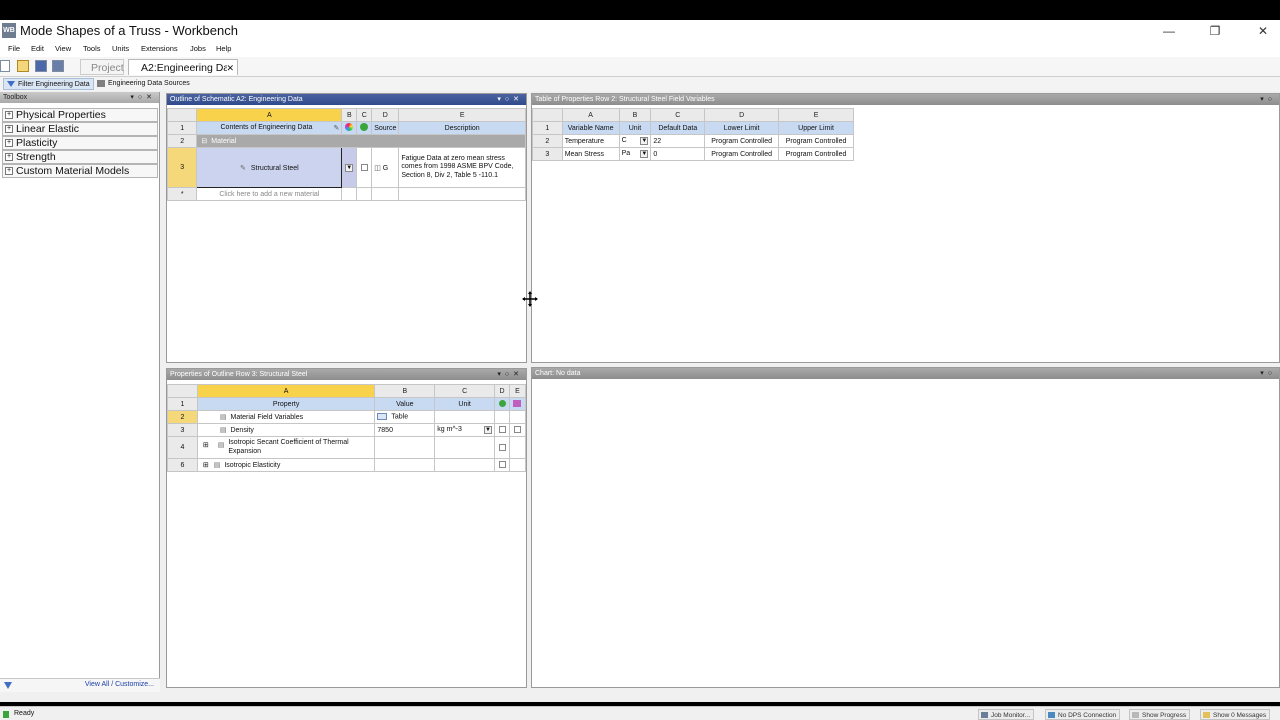 The image size is (1280, 720). I want to click on unit-select: C ▼, so click(635, 141).